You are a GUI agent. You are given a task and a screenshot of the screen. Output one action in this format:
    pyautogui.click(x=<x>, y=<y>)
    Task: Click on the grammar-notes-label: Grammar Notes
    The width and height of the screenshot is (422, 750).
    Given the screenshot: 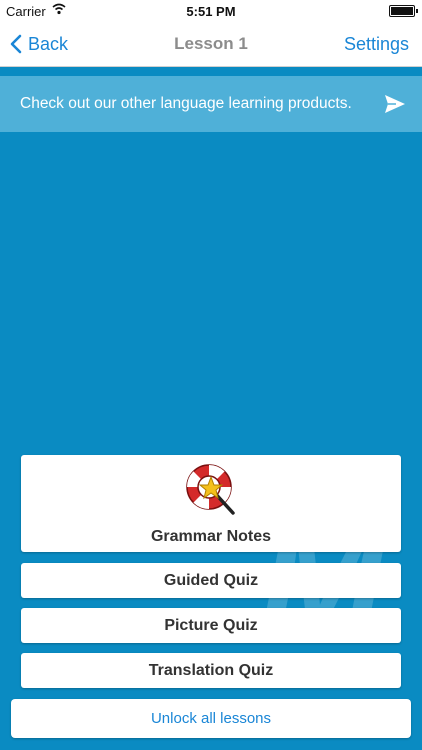 What is the action you would take?
    pyautogui.click(x=211, y=536)
    